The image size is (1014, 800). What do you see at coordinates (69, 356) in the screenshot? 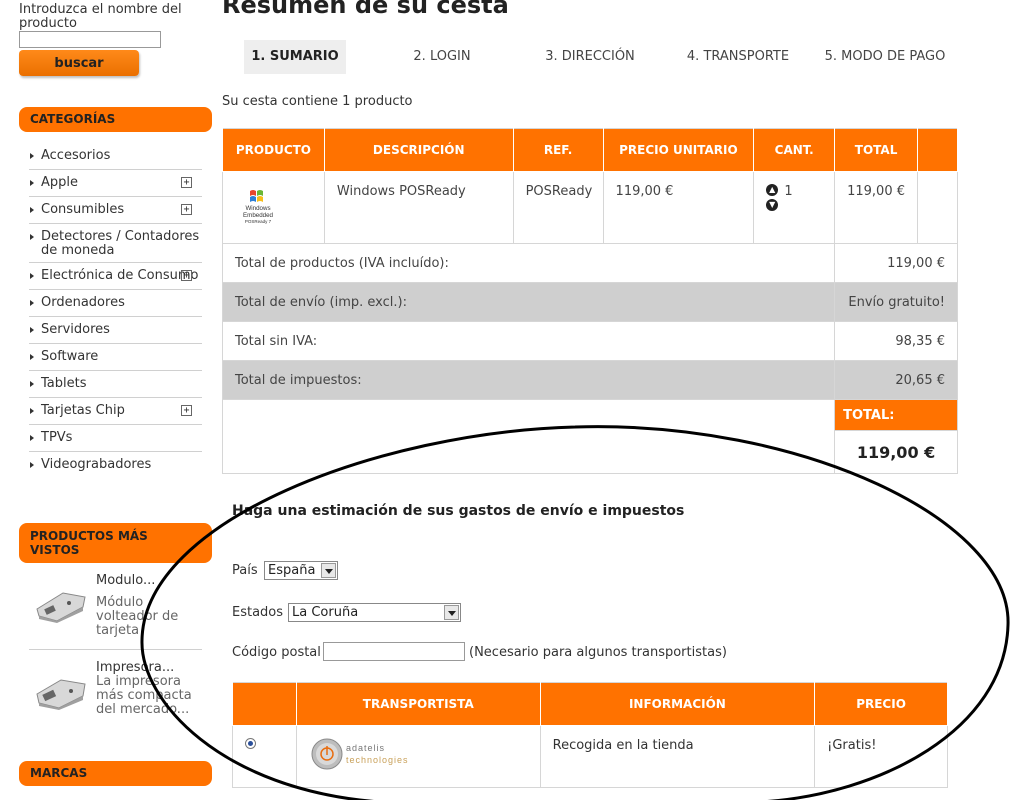
I see `category-label: Software` at bounding box center [69, 356].